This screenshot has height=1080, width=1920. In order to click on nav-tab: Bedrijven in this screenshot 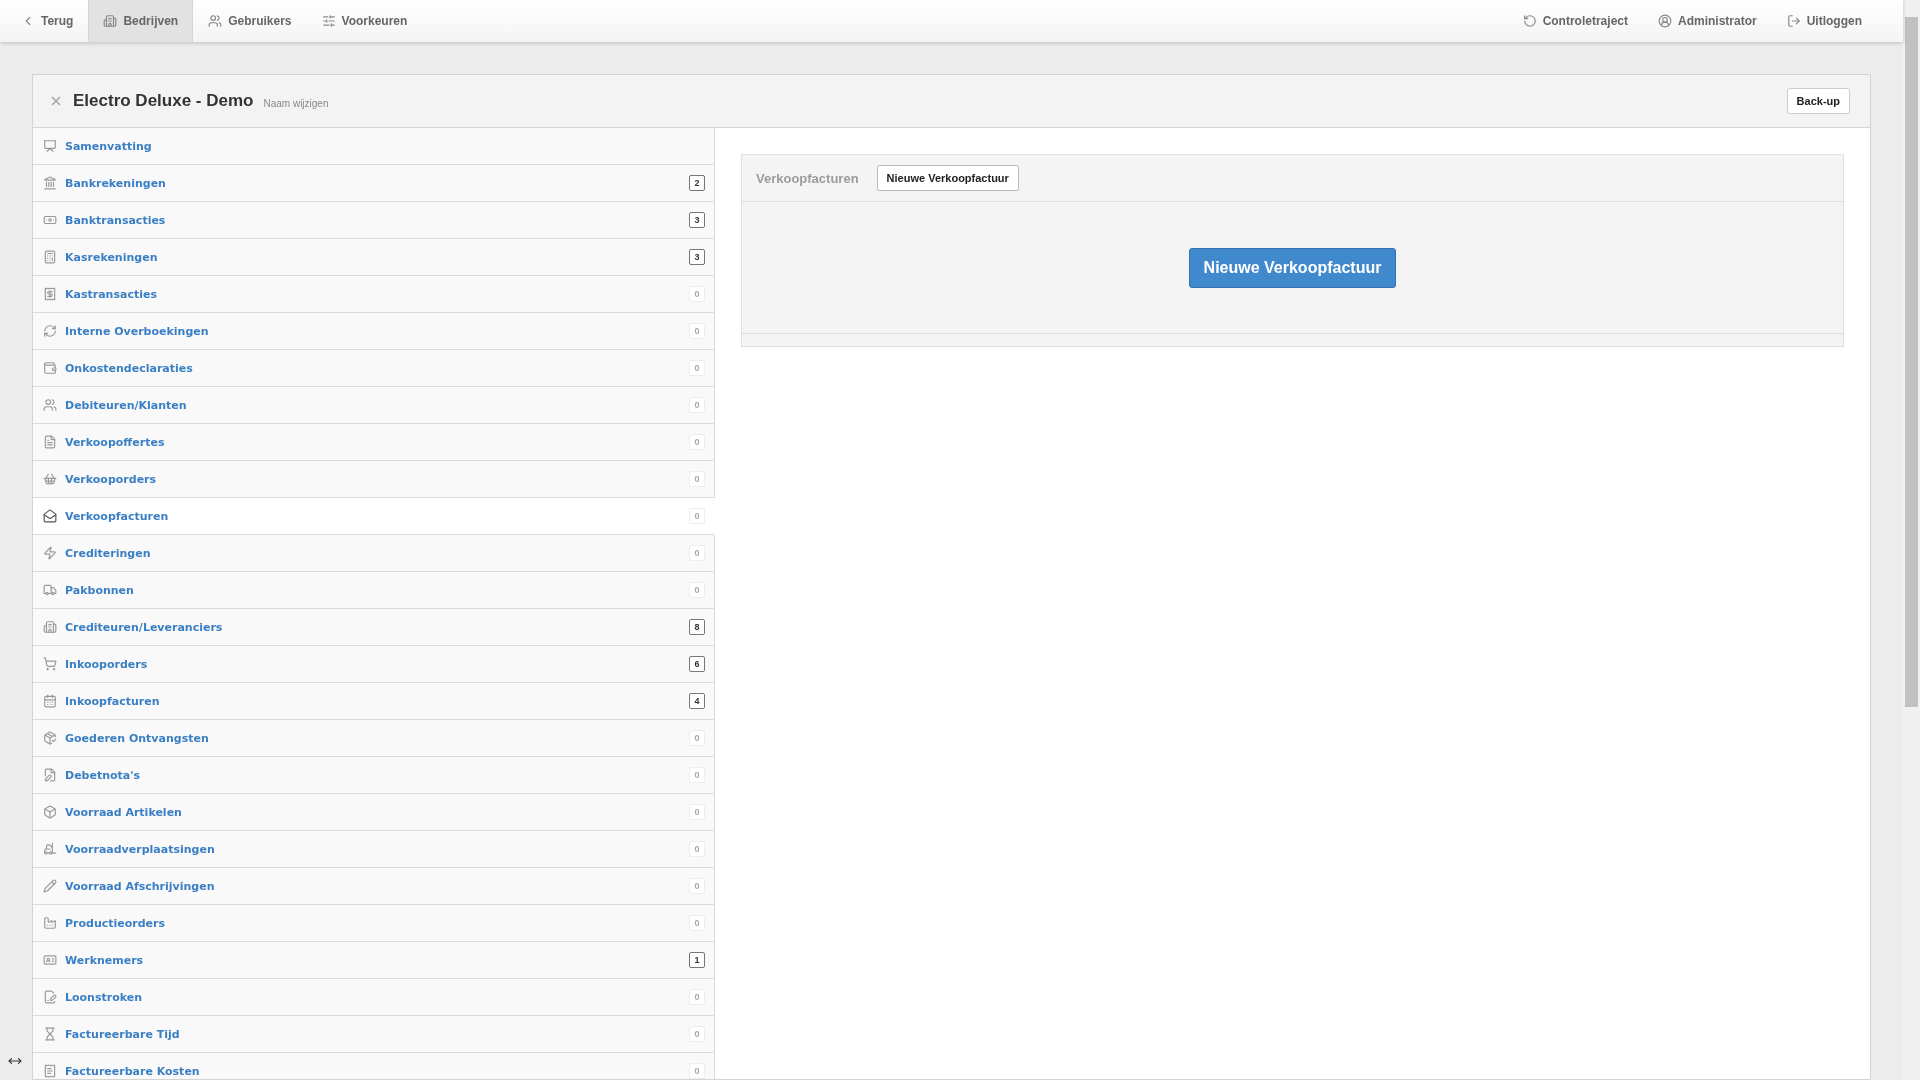, I will do `click(141, 21)`.